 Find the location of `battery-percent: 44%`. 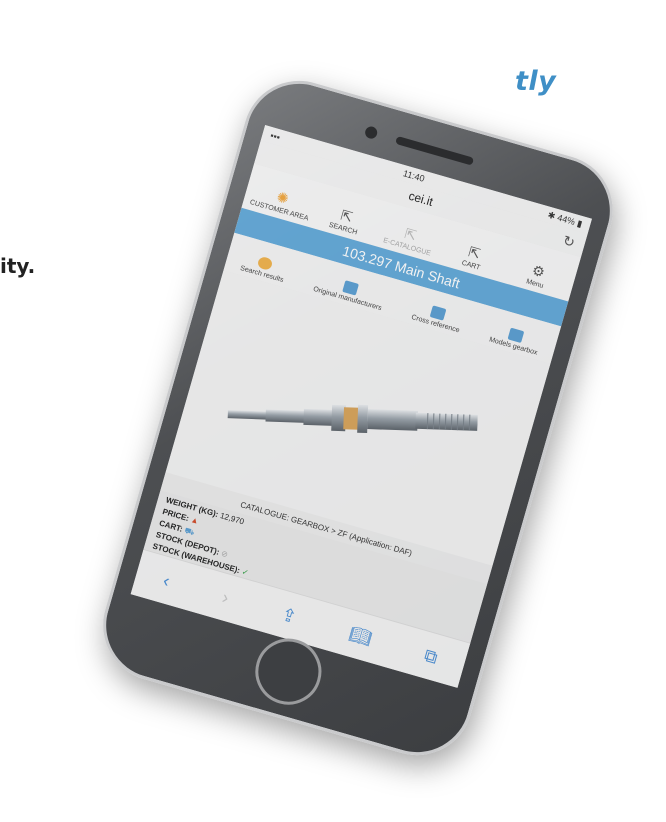

battery-percent: 44% is located at coordinates (566, 219).